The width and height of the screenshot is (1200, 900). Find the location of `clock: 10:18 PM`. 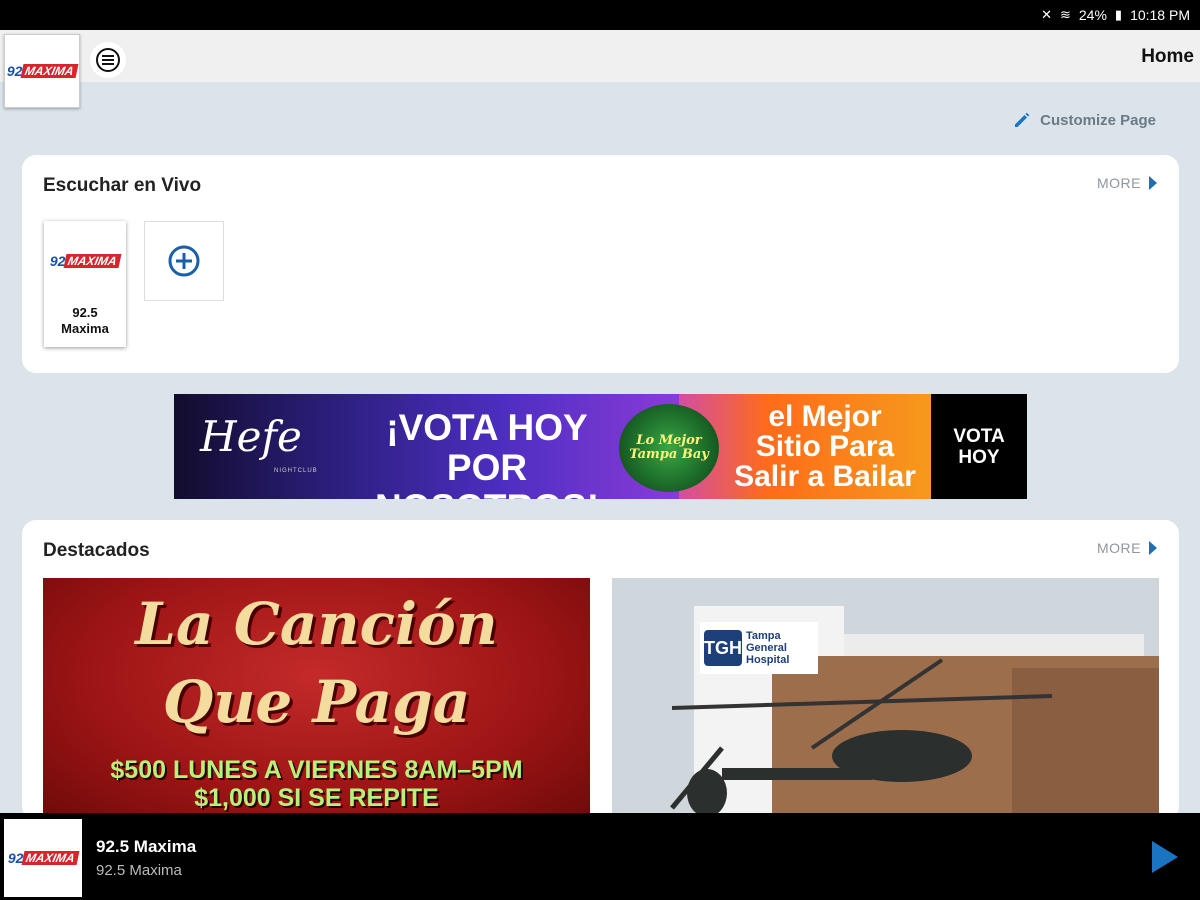

clock: 10:18 PM is located at coordinates (1160, 15).